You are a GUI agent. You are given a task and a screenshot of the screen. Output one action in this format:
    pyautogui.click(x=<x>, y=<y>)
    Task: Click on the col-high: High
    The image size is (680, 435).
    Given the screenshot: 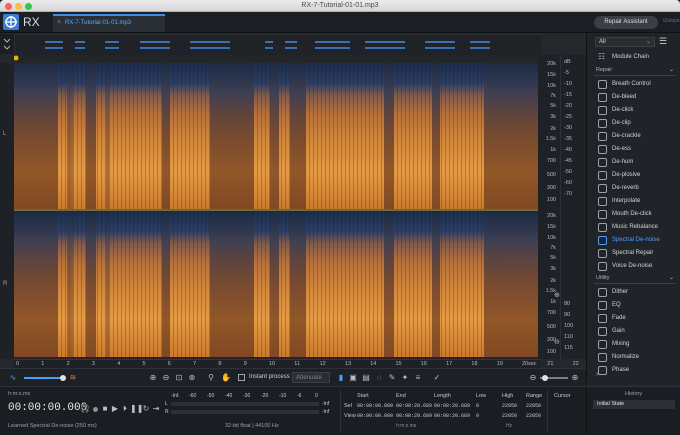 What is the action you would take?
    pyautogui.click(x=508, y=396)
    